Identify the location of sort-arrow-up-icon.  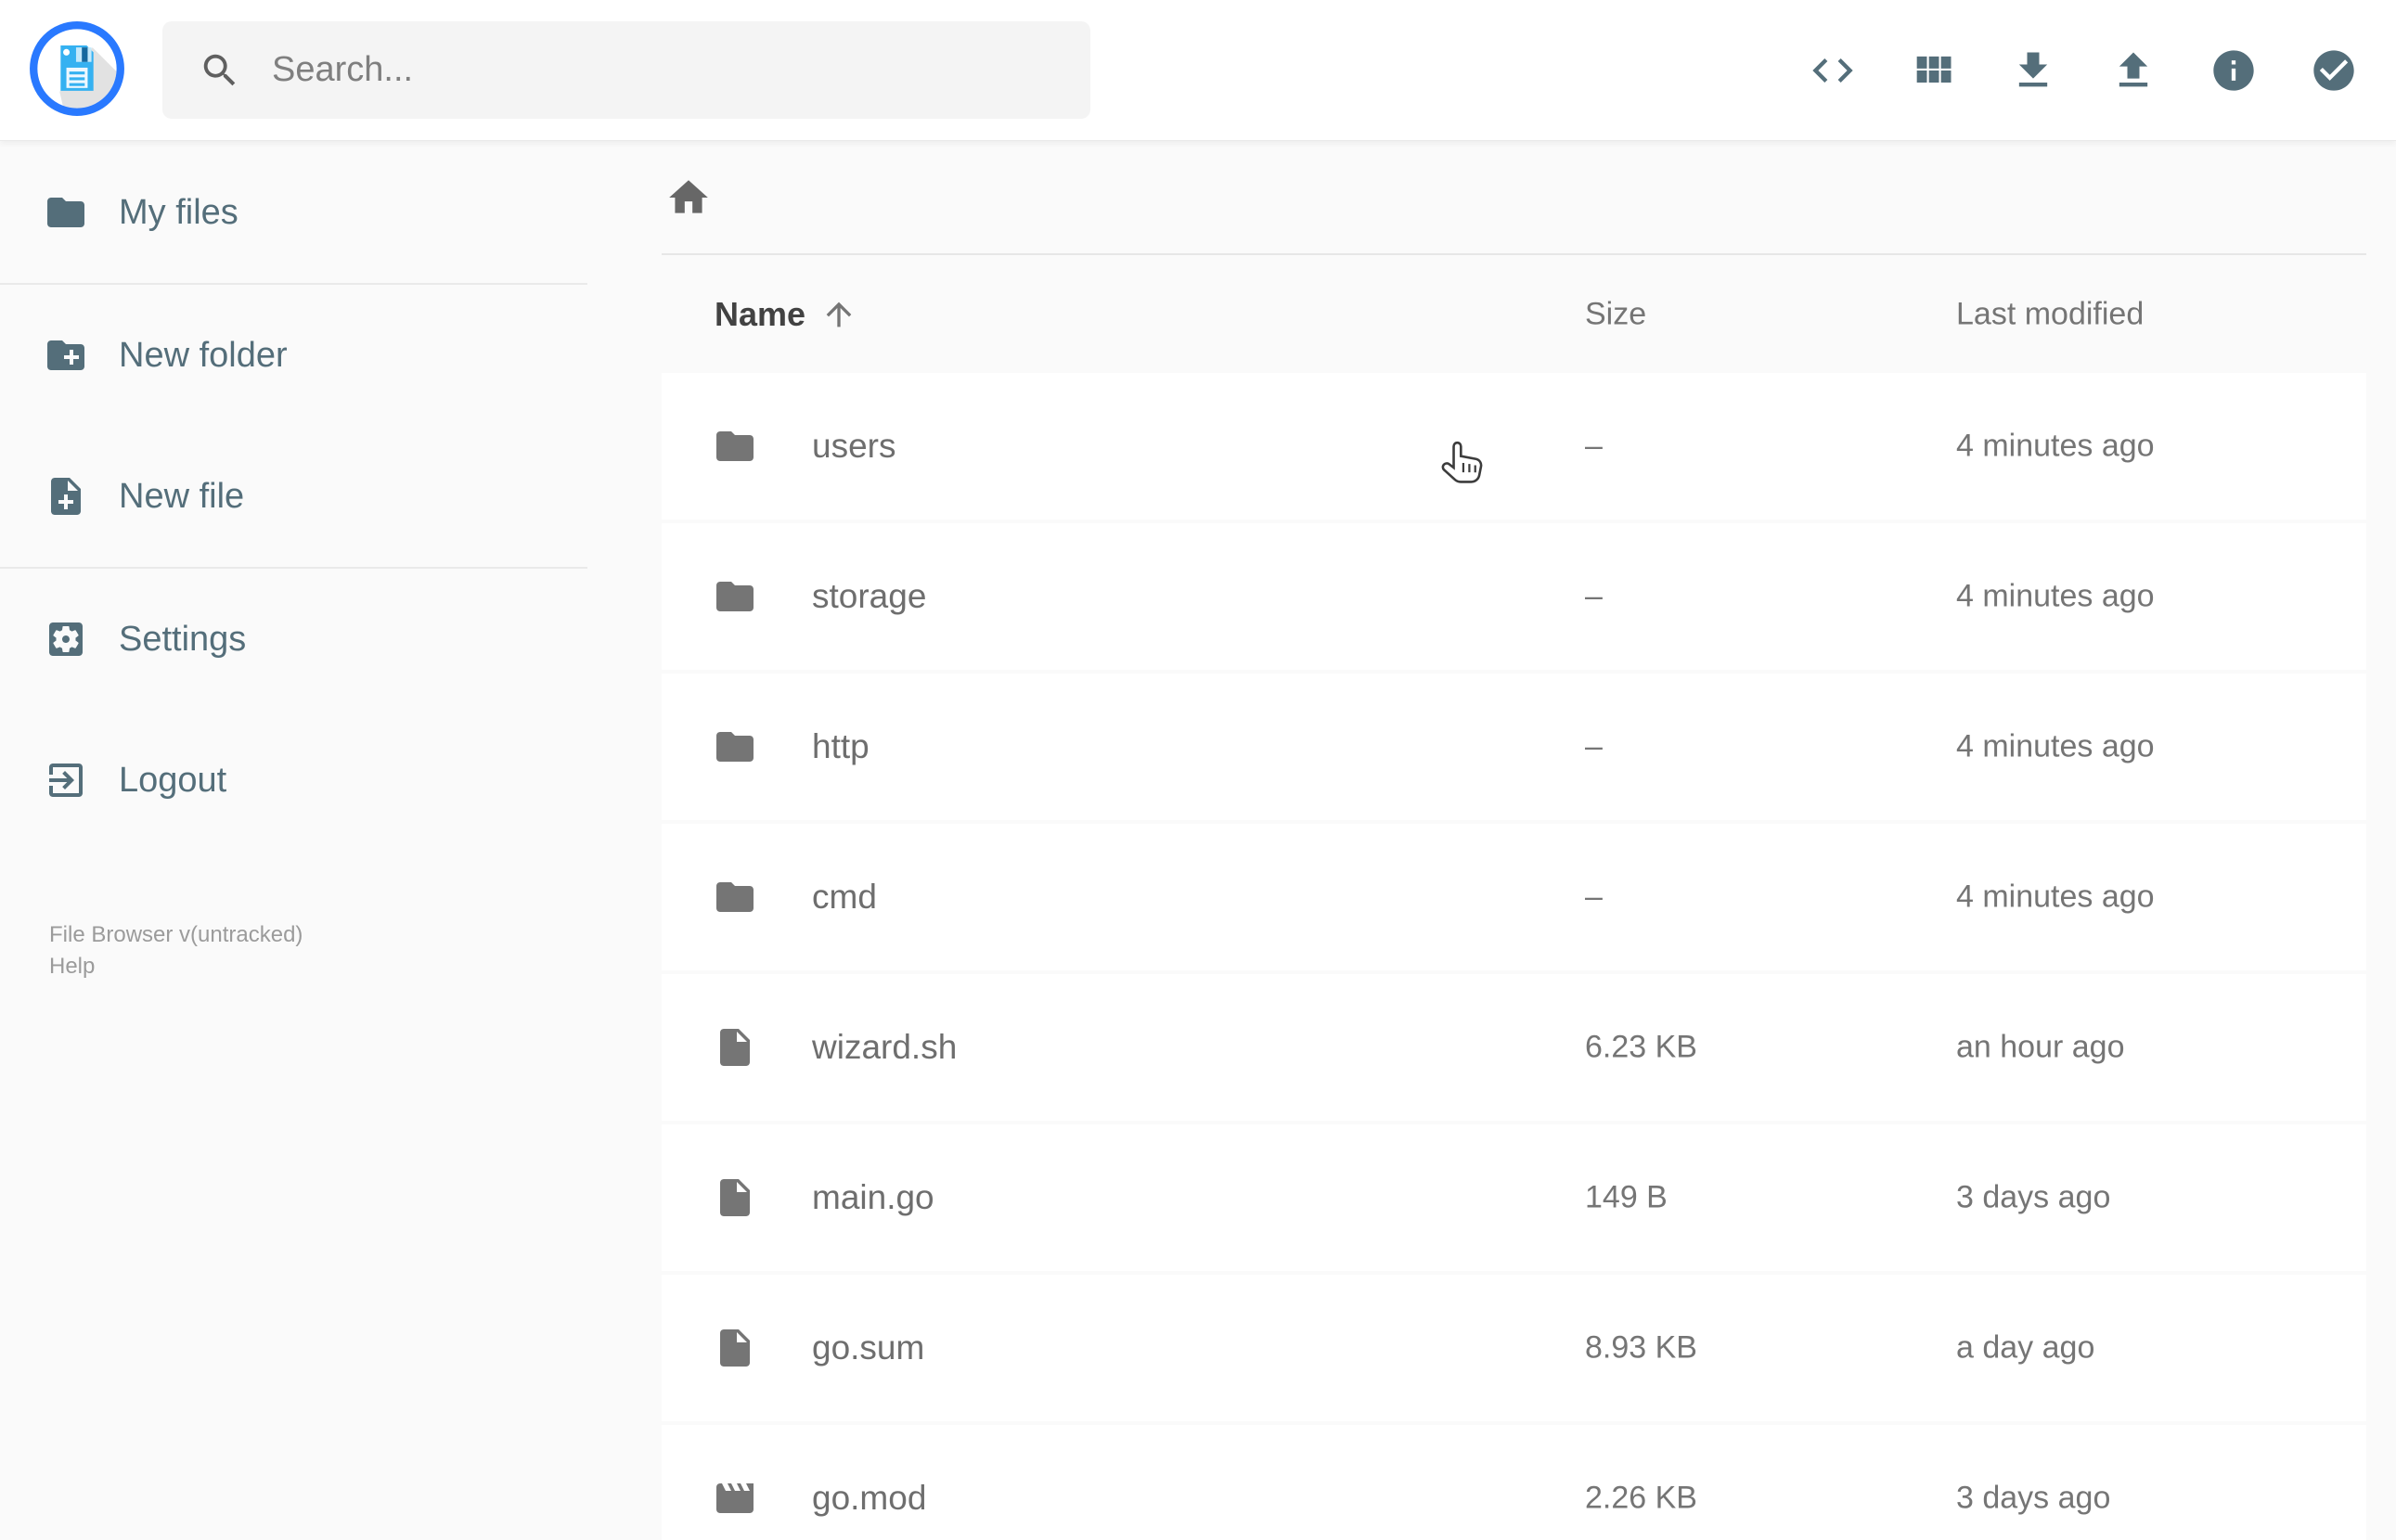
(839, 315).